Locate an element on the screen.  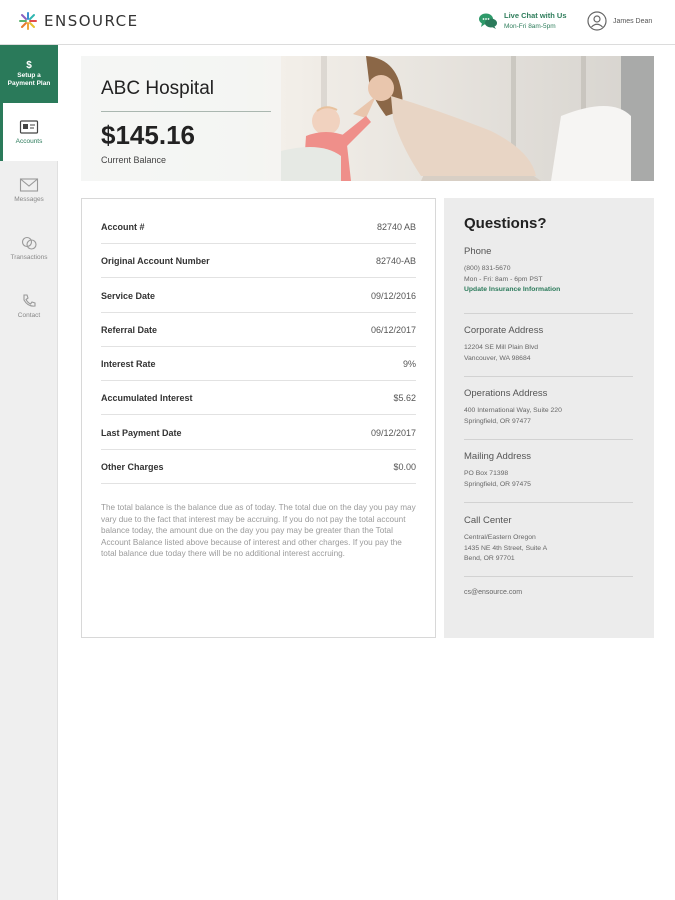
phone-hours: Mon - Fri: 8am - 6pm PST is located at coordinates (503, 279).